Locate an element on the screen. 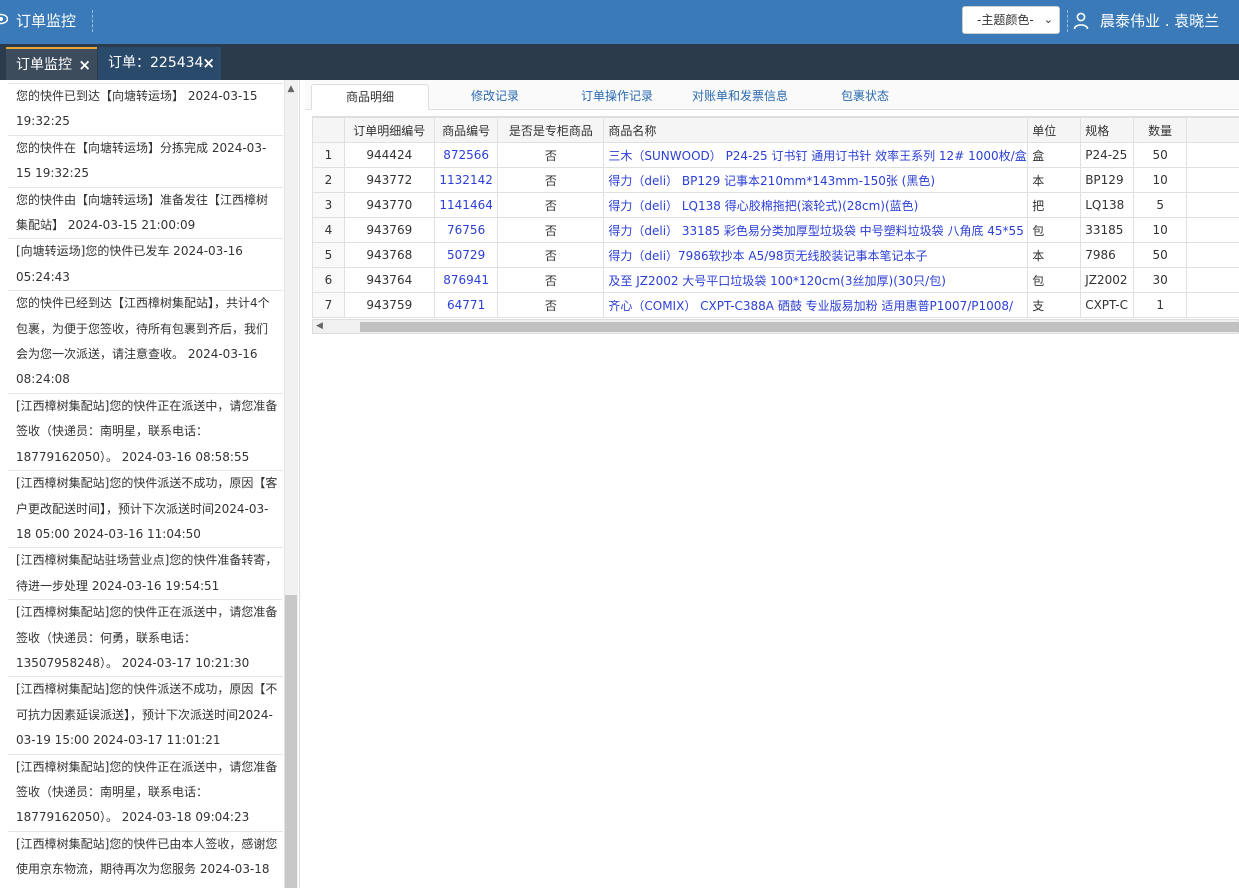 The height and width of the screenshot is (888, 1239). header-divider is located at coordinates (92, 21).